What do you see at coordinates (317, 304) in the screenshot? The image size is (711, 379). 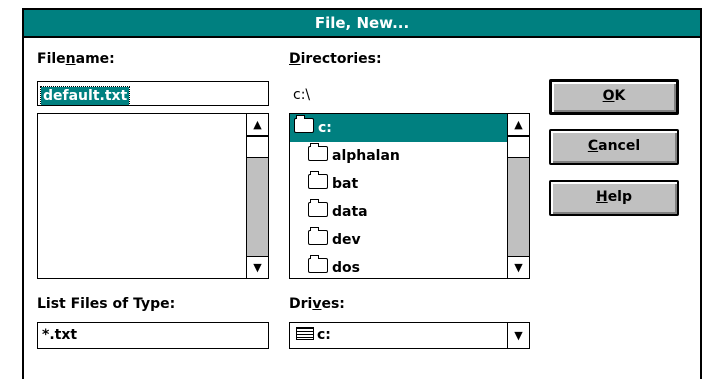 I see `drives-label: Drives:` at bounding box center [317, 304].